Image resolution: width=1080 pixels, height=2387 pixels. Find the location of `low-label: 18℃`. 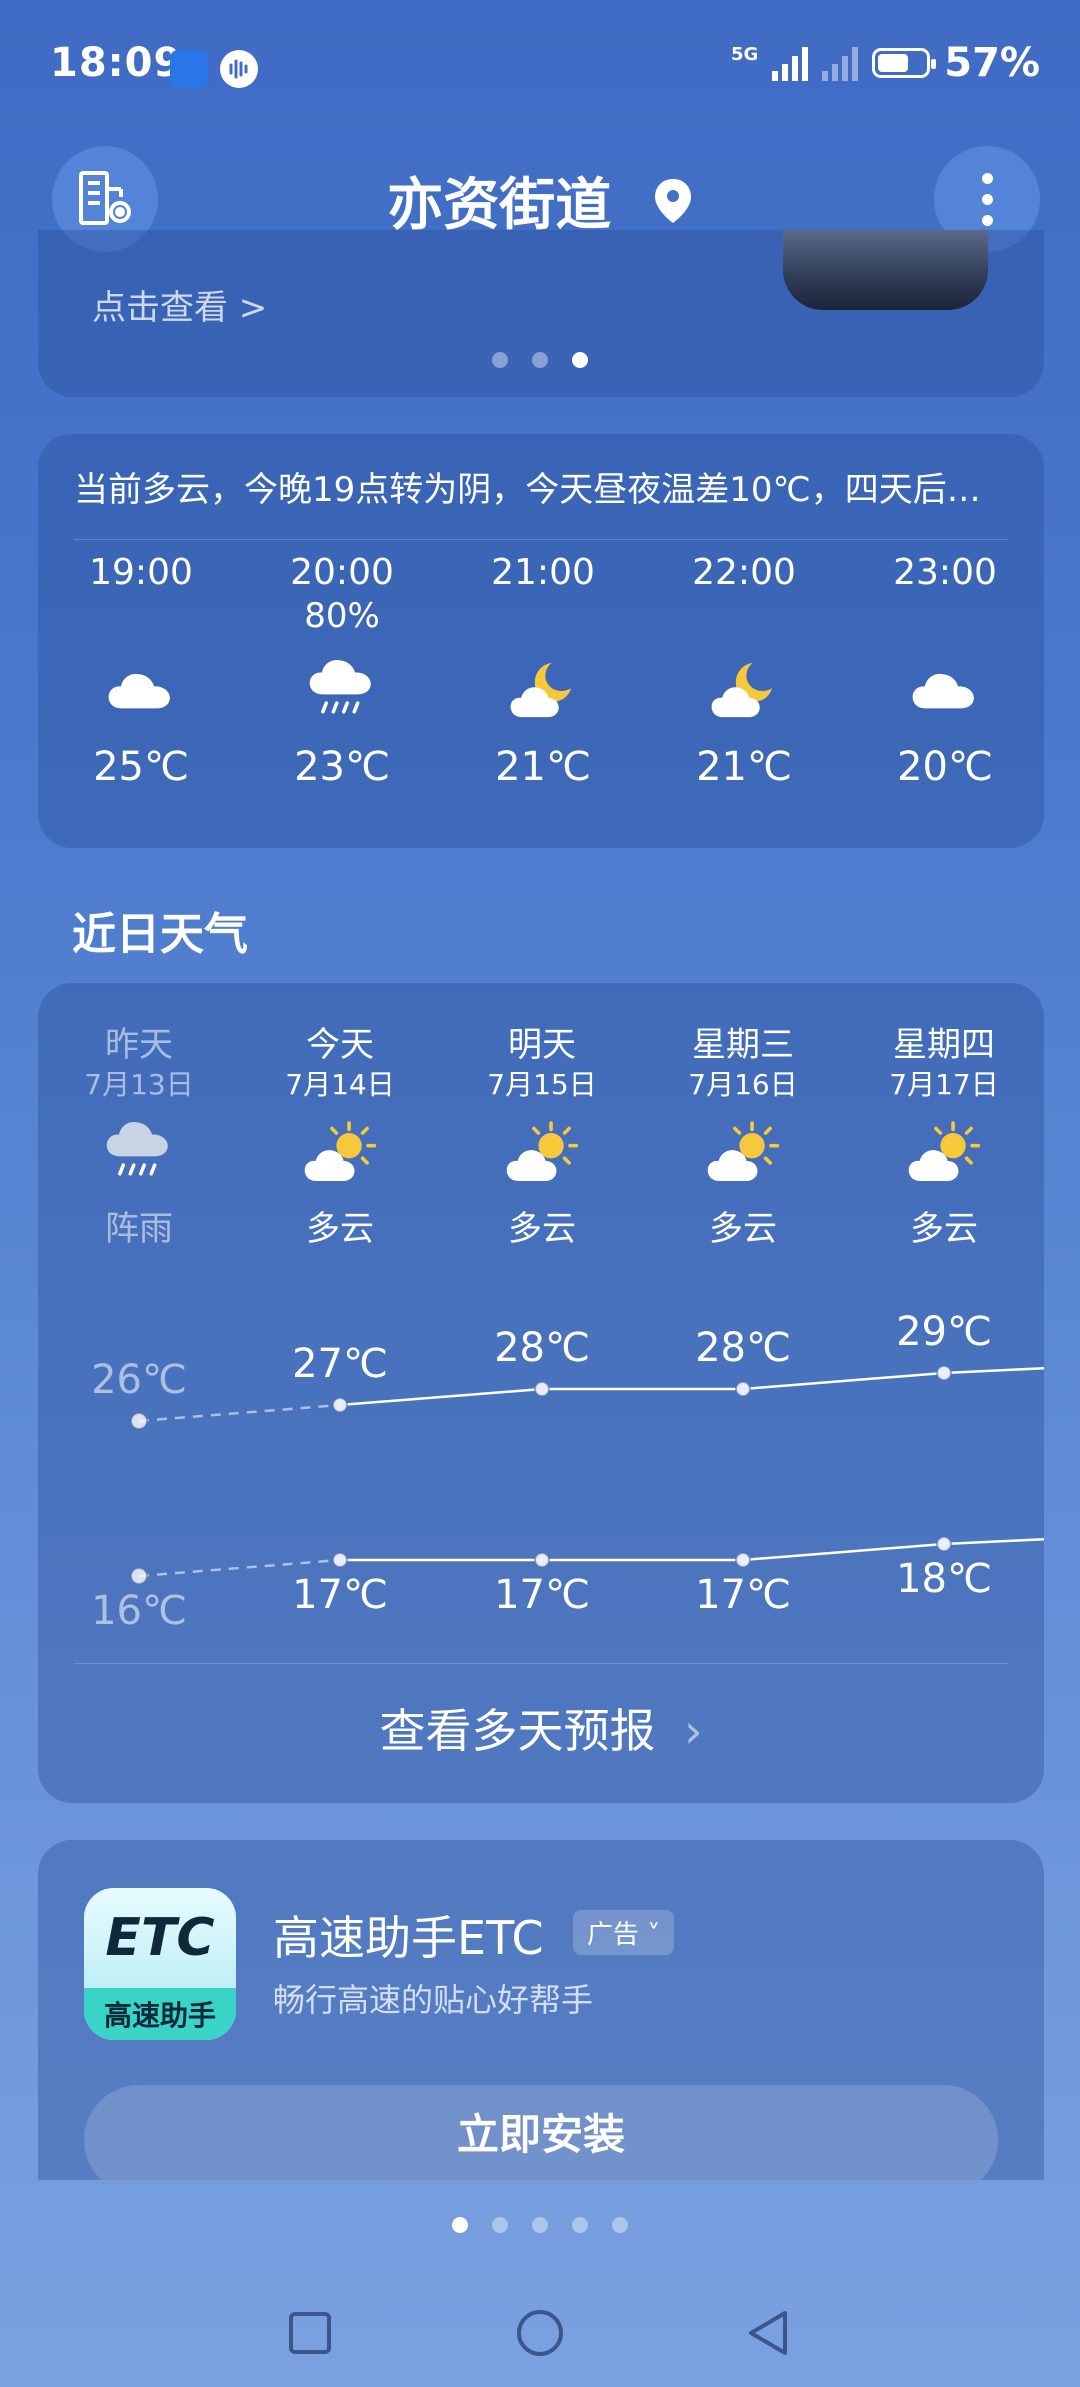

low-label: 18℃ is located at coordinates (944, 1579).